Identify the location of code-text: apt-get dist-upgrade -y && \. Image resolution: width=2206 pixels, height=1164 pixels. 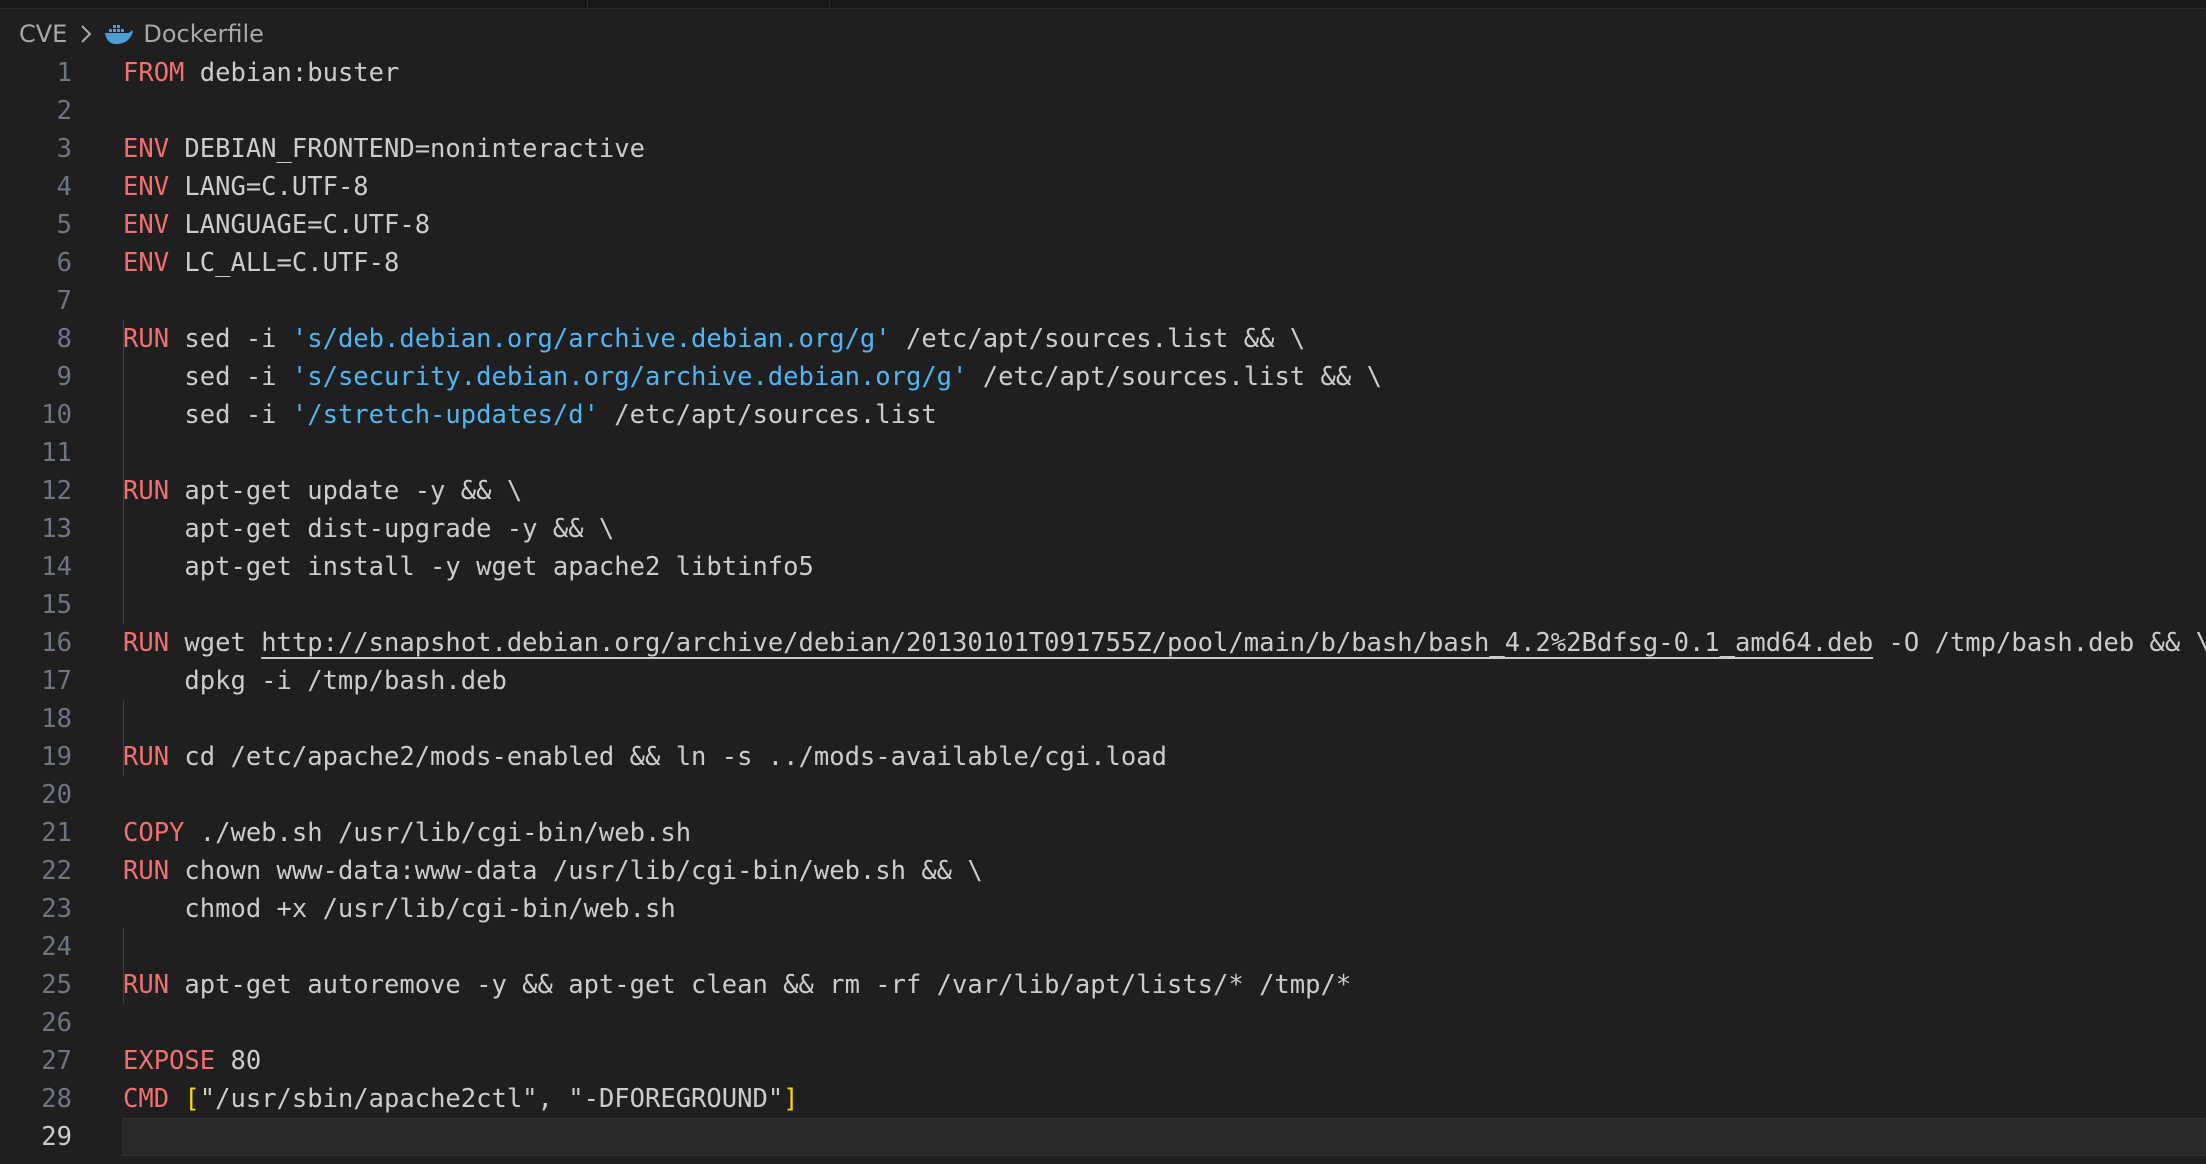
(369, 529).